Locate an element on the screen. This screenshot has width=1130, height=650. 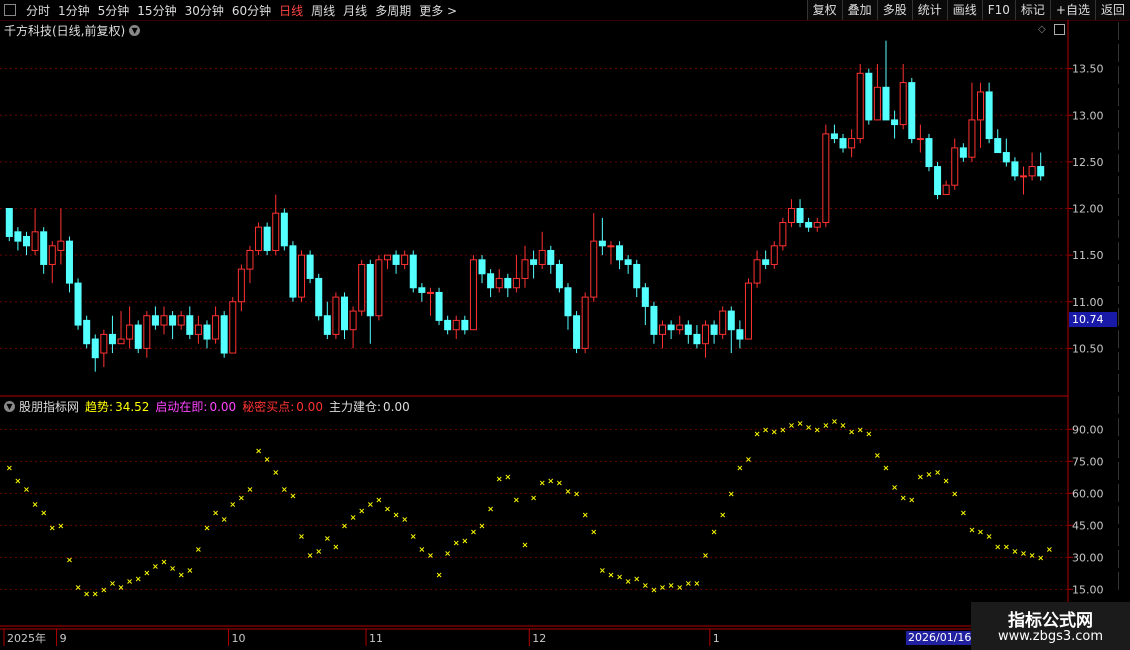
diamond-icon: ◇ is located at coordinates (1042, 29).